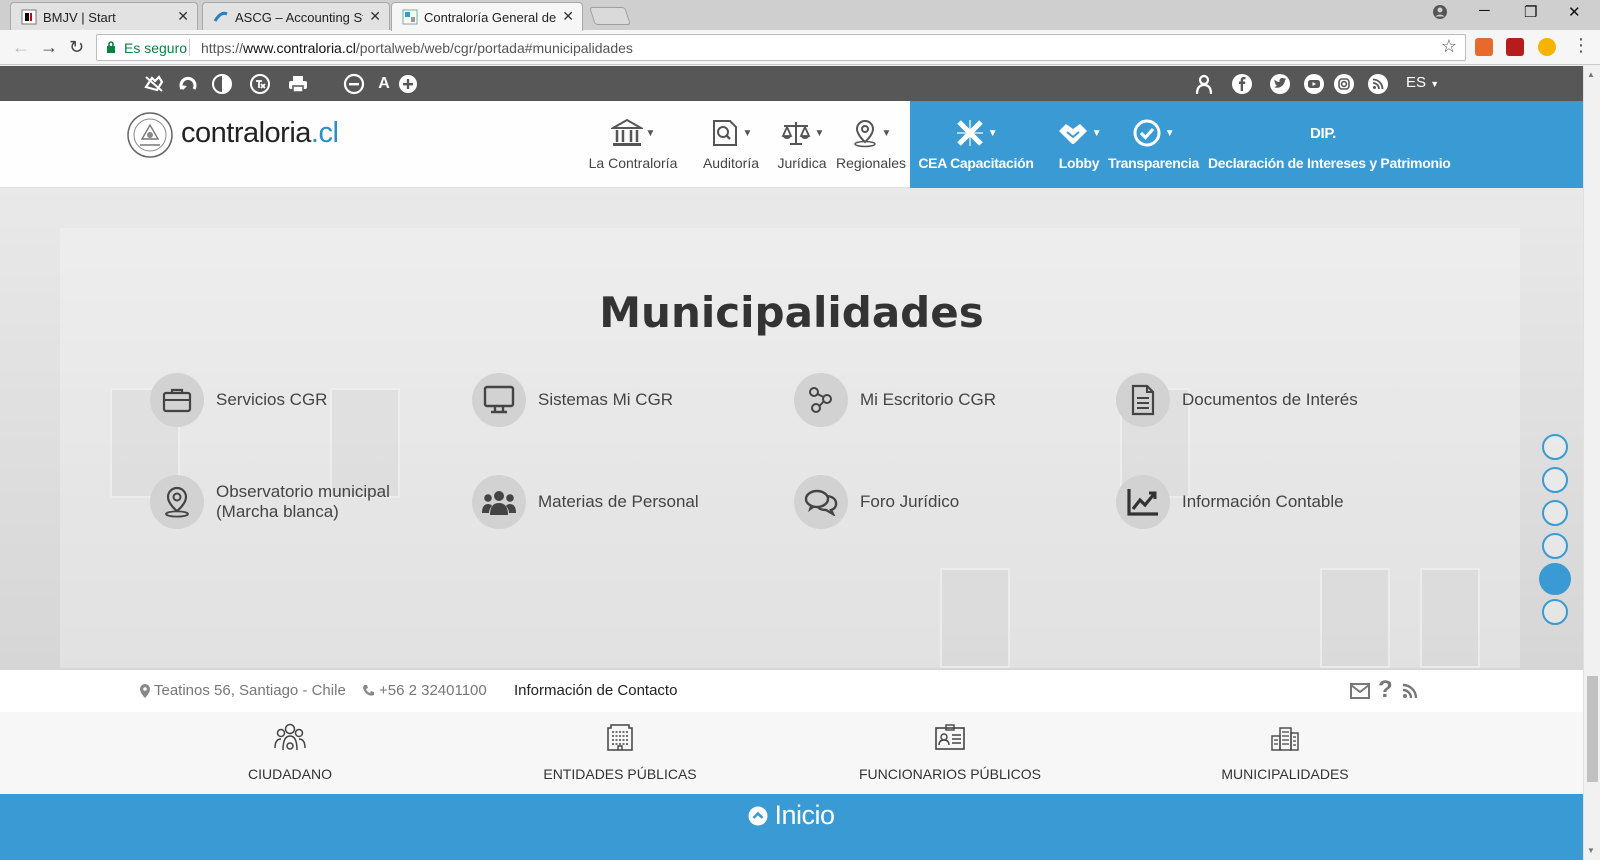 This screenshot has width=1600, height=860. Describe the element at coordinates (1230, 502) in the screenshot. I see `service-informacion-contable: Información Contable` at that location.